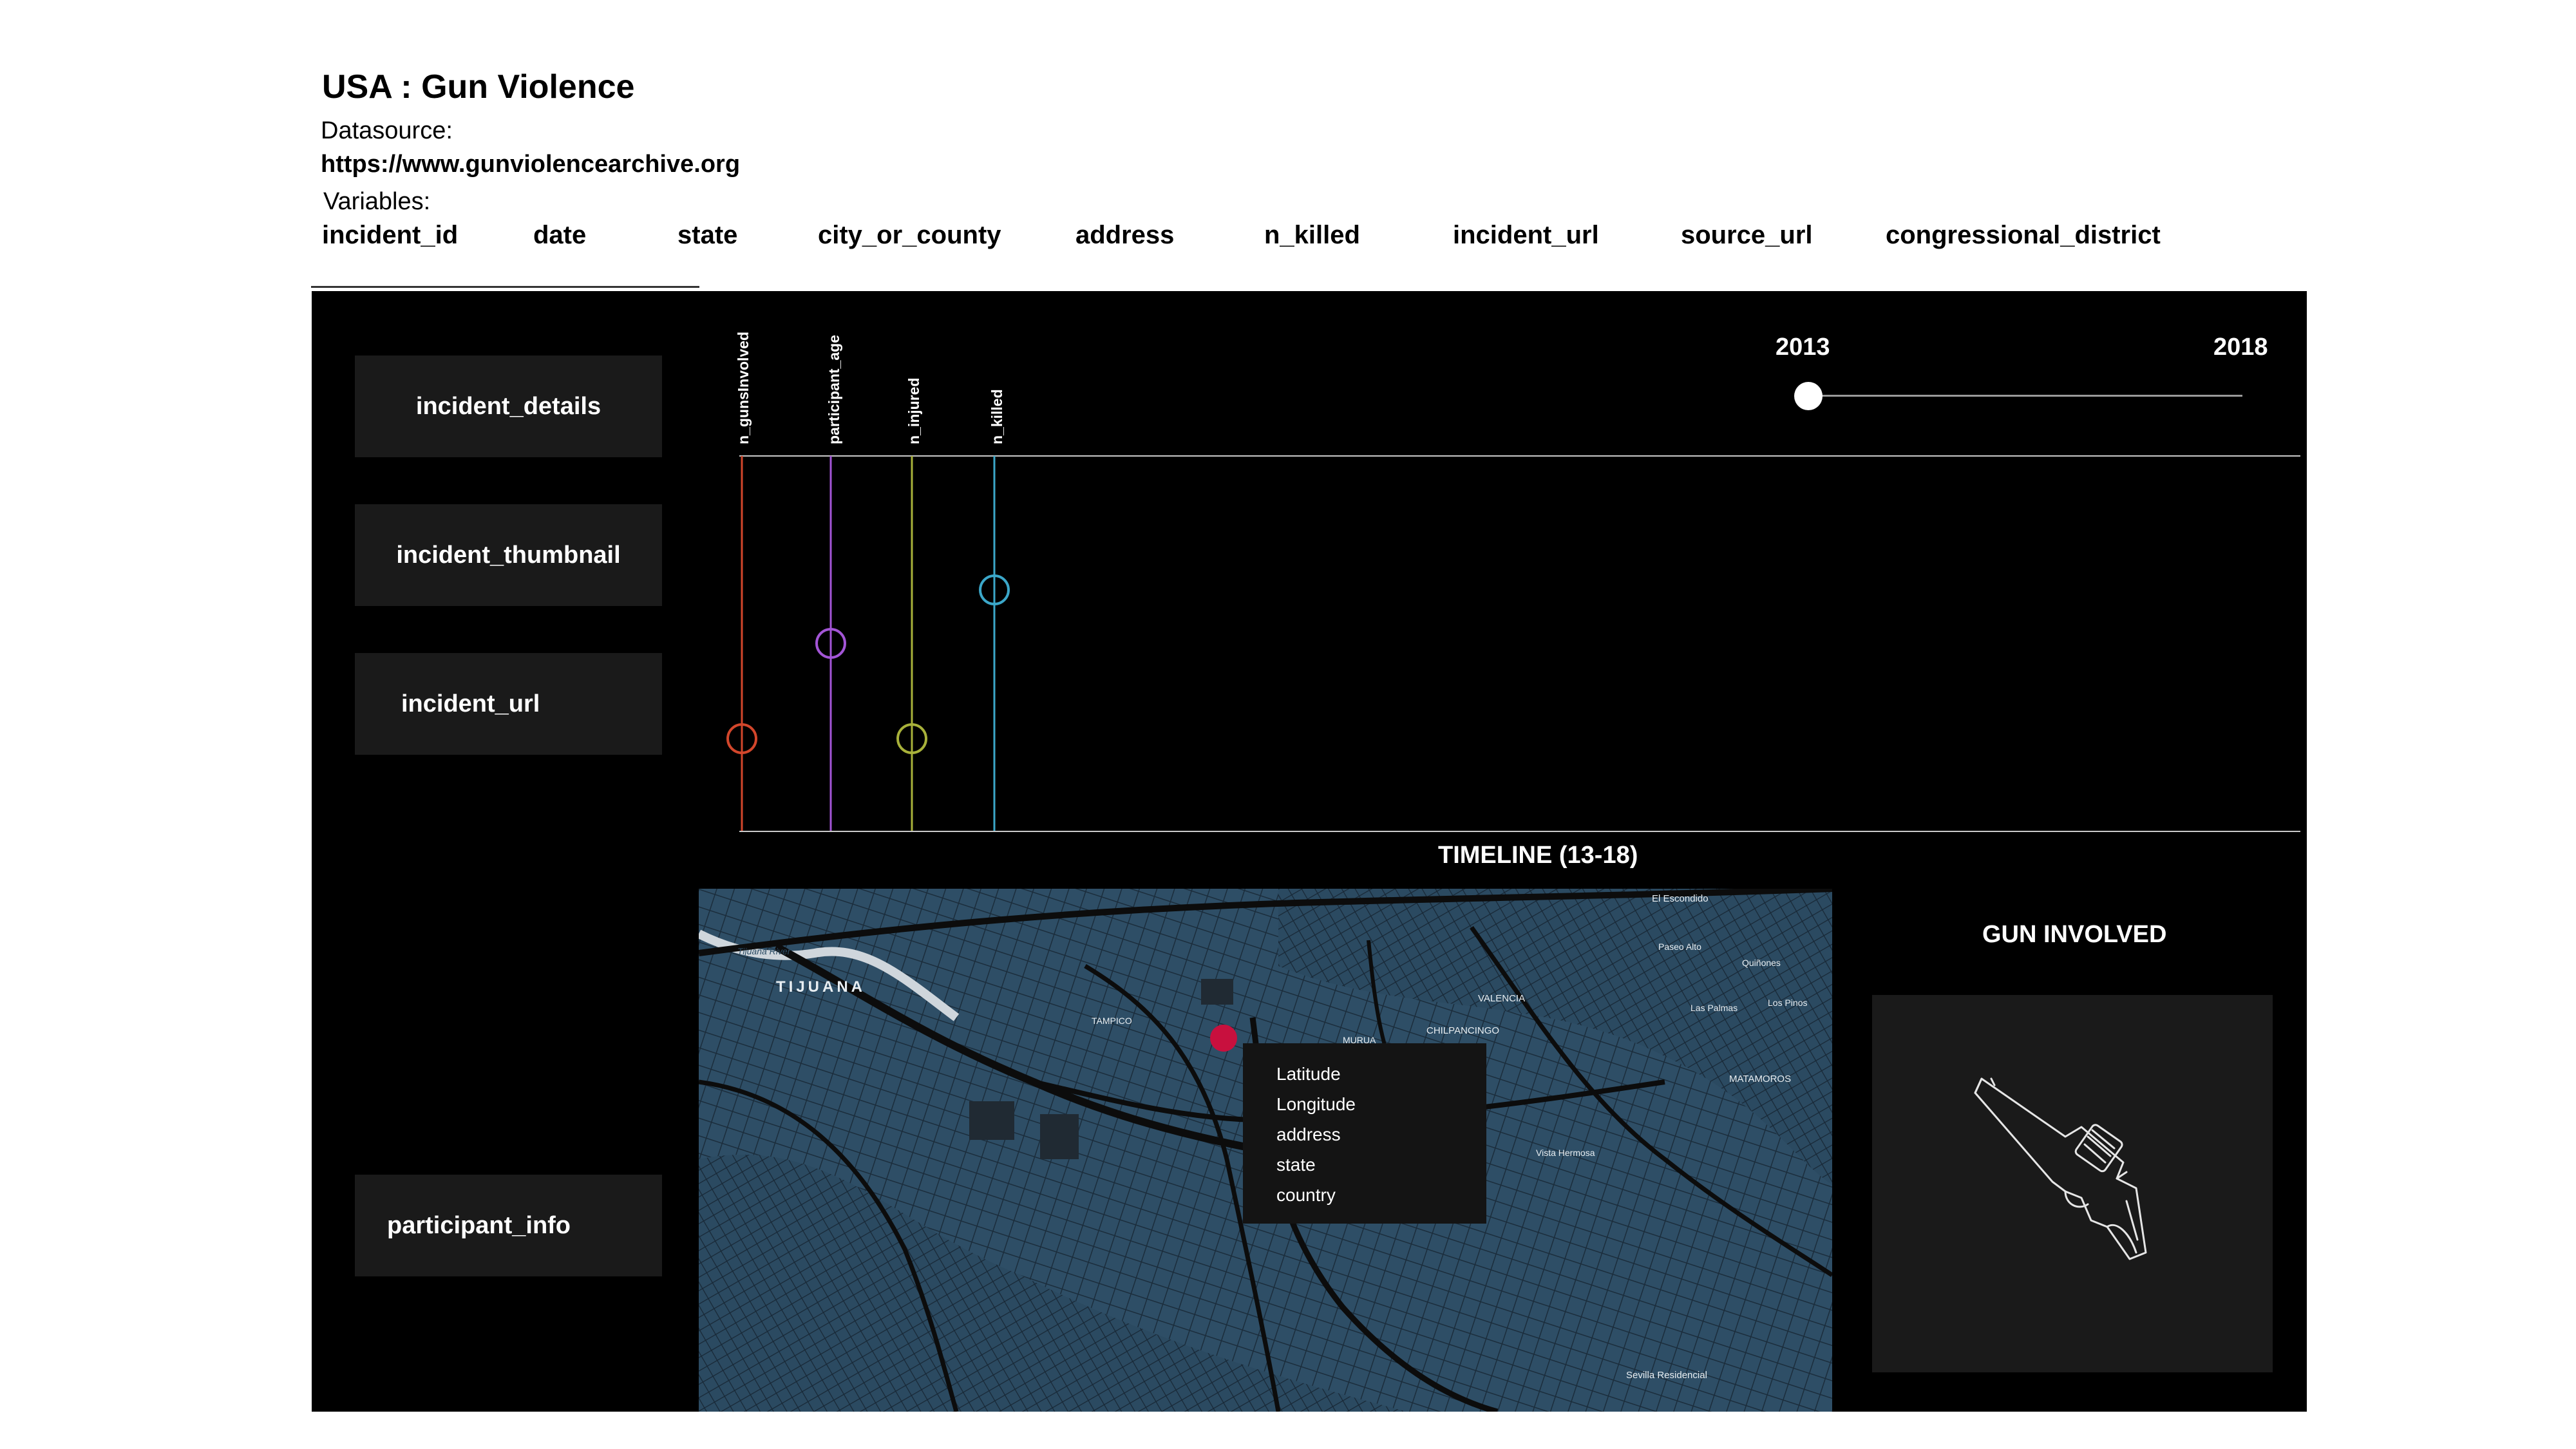 This screenshot has height=1449, width=2576. I want to click on tooltip-address: address, so click(1308, 1134).